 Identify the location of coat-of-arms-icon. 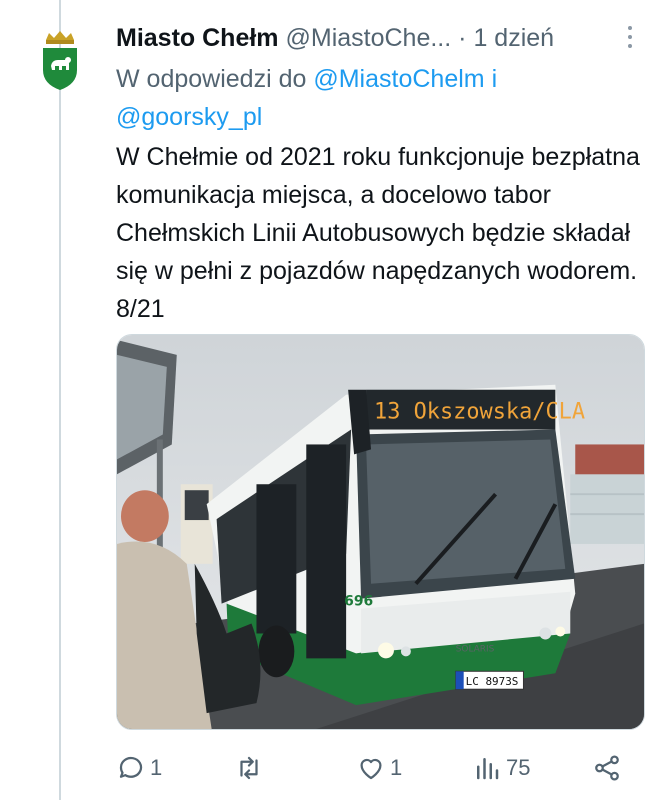
(60, 60).